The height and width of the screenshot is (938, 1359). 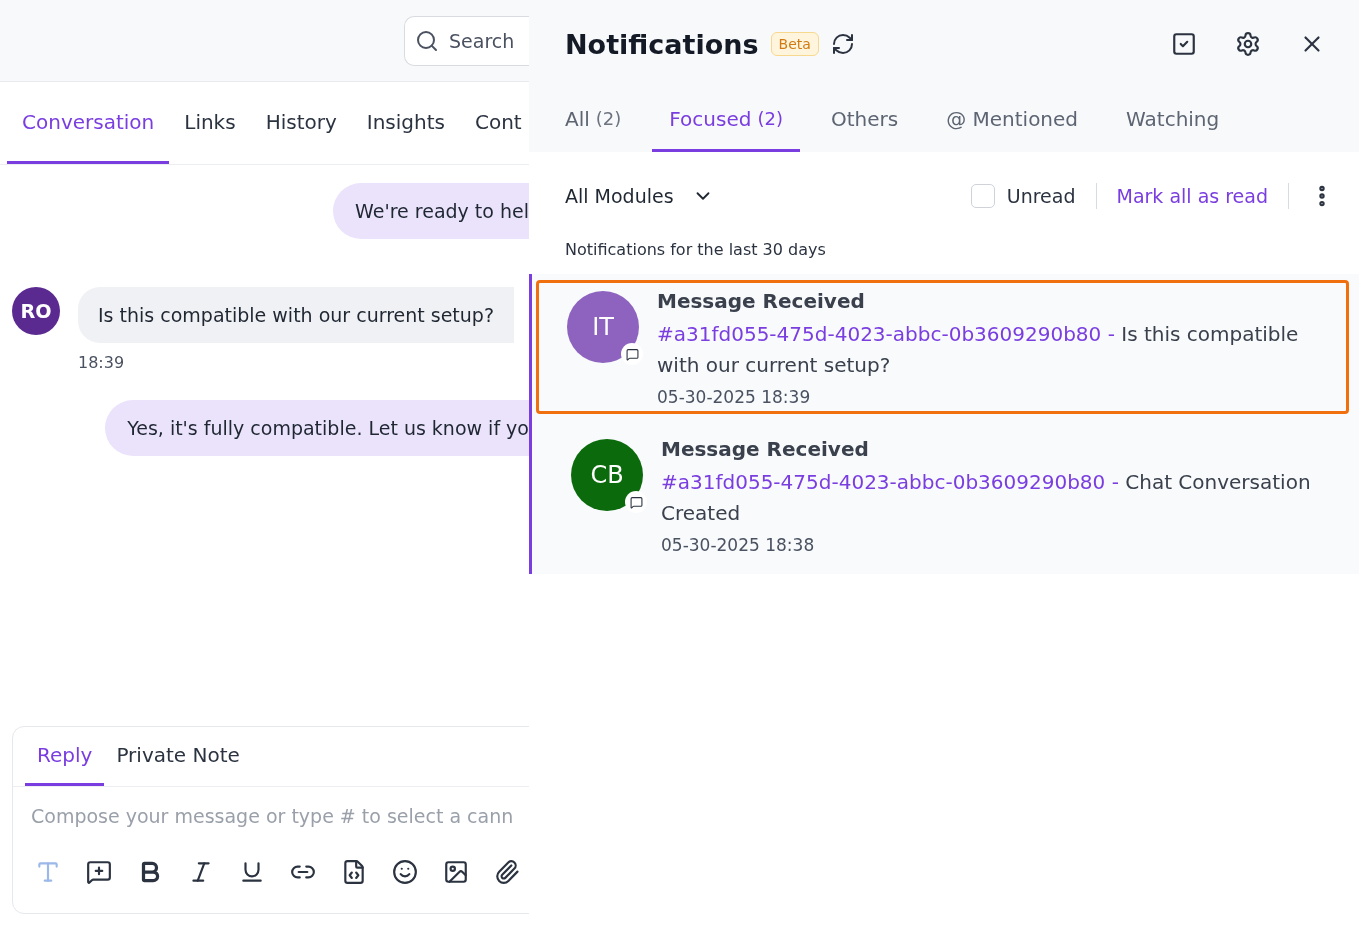 What do you see at coordinates (494, 123) in the screenshot?
I see `conversation-tab: Cont` at bounding box center [494, 123].